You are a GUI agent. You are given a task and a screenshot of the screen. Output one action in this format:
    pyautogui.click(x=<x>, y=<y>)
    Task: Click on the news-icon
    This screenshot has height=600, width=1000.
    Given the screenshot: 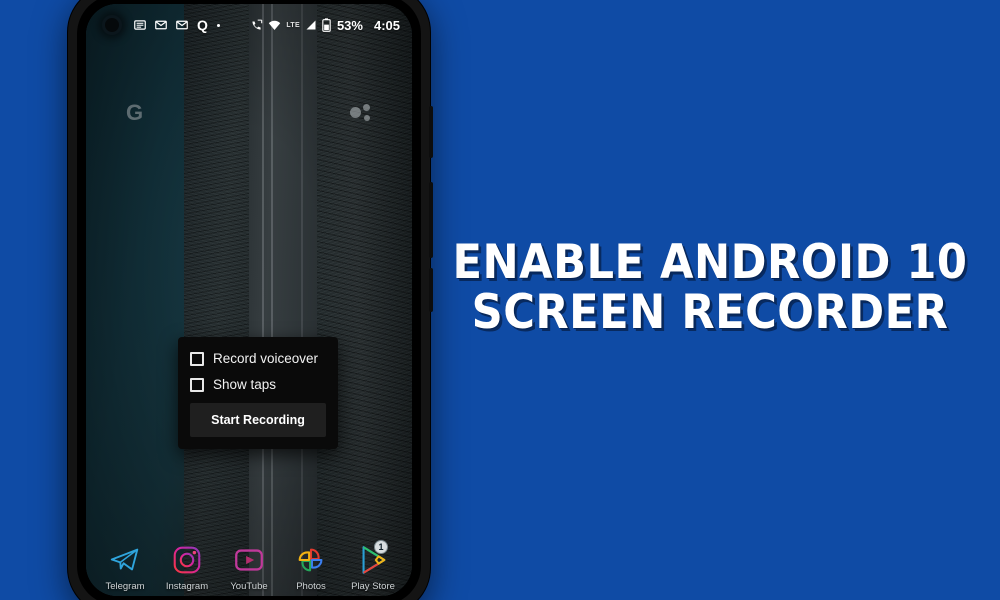 What is the action you would take?
    pyautogui.click(x=140, y=25)
    